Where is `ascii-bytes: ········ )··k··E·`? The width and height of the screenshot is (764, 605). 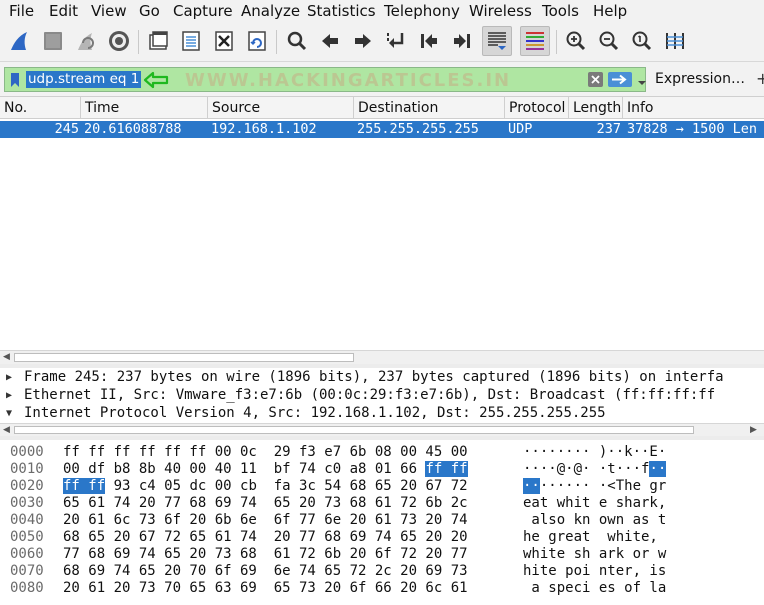 ascii-bytes: ········ )··k··E· is located at coordinates (594, 452).